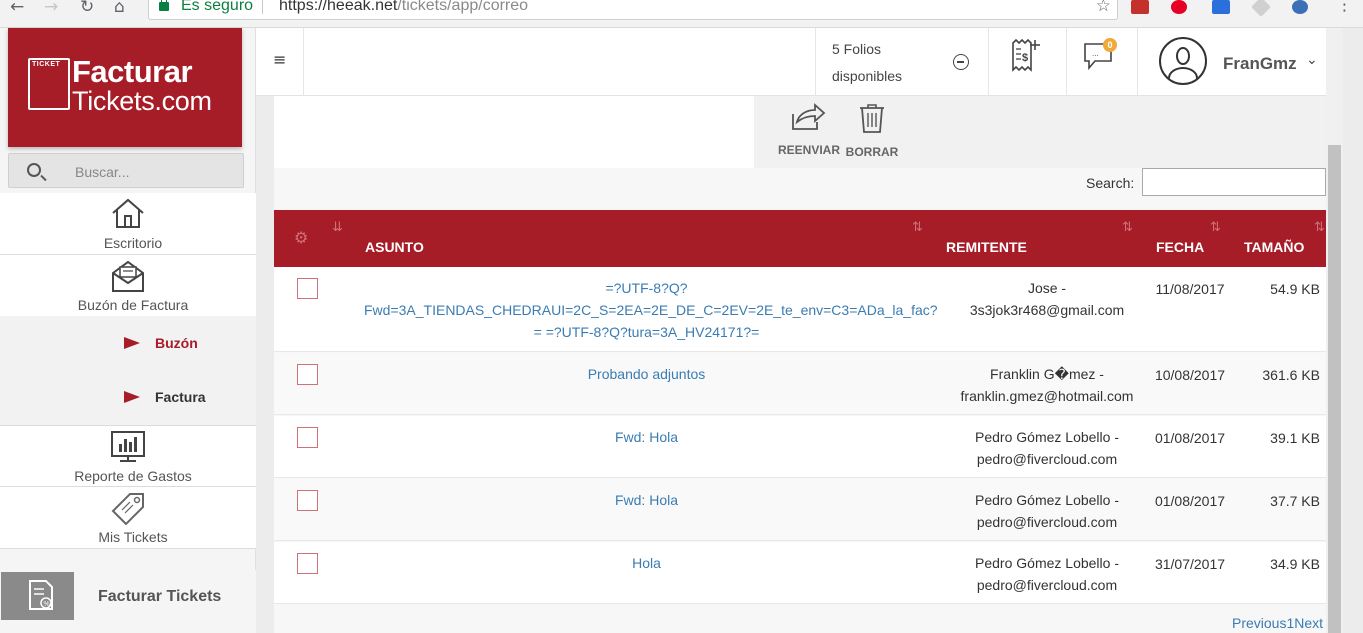 The height and width of the screenshot is (633, 1363). Describe the element at coordinates (1295, 289) in the screenshot. I see `row-size: 54.9 KB` at that location.